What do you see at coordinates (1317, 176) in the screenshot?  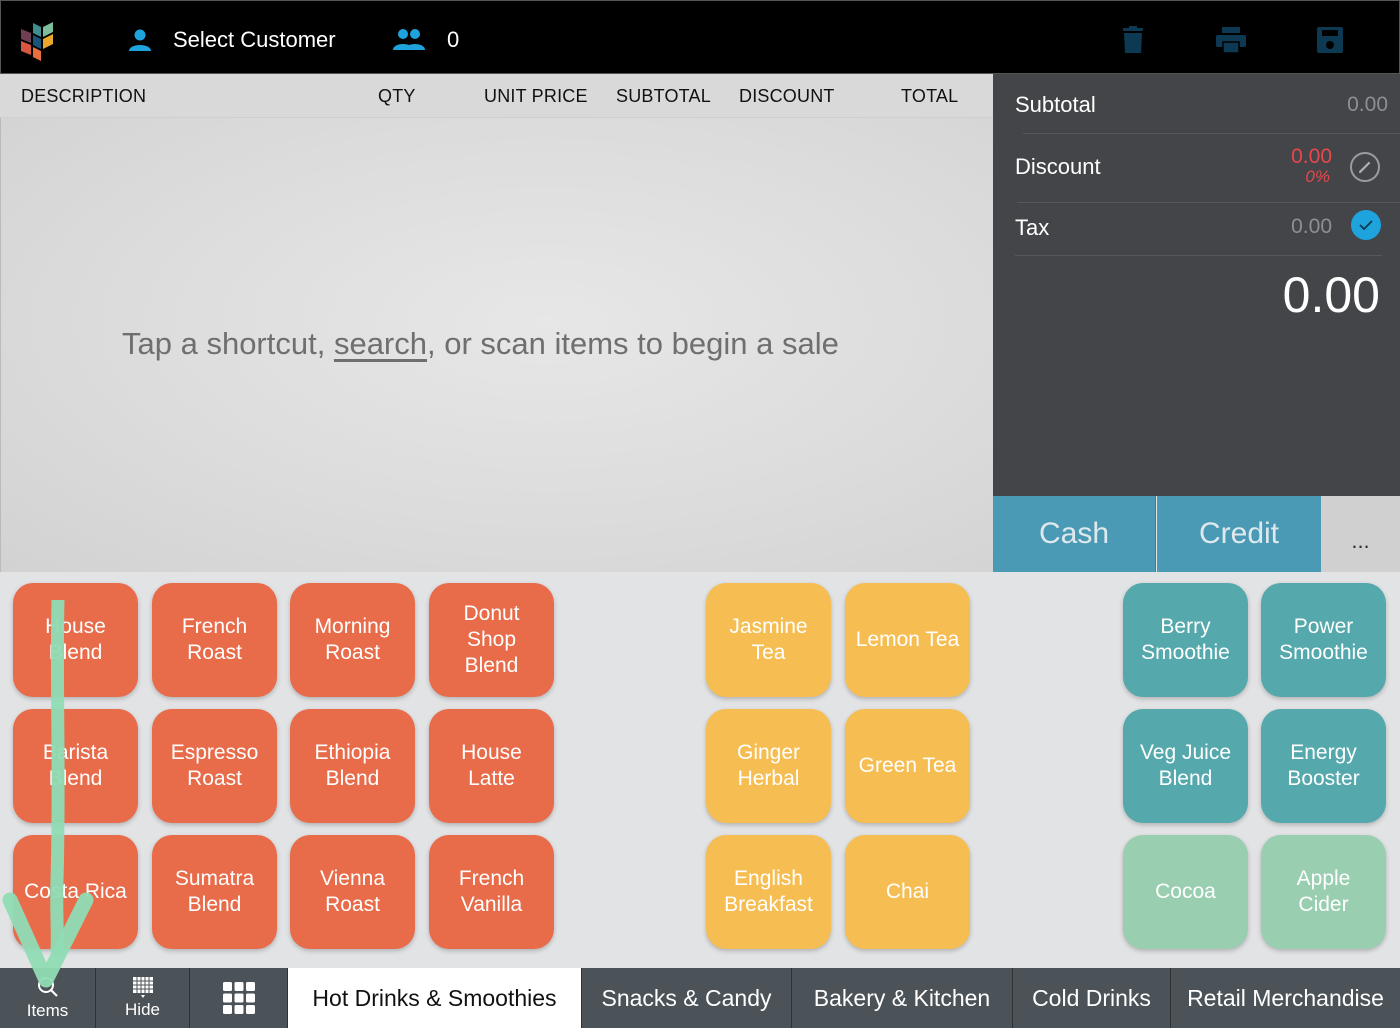 I see `discount-percent: 0%` at bounding box center [1317, 176].